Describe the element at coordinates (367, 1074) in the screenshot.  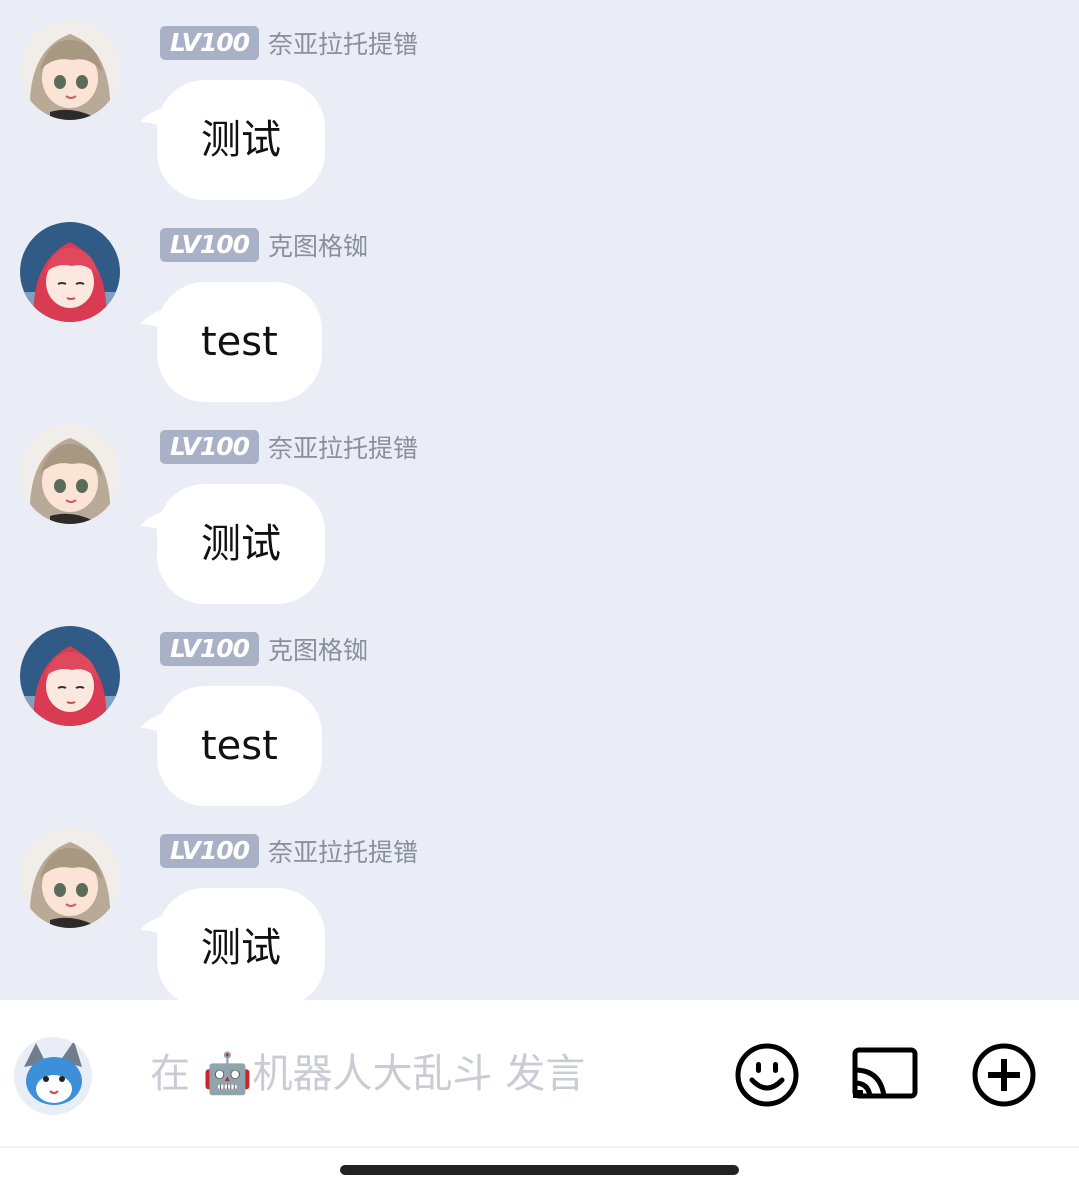
I see `message-input: 在 🤖机器人大乱斗 发言` at that location.